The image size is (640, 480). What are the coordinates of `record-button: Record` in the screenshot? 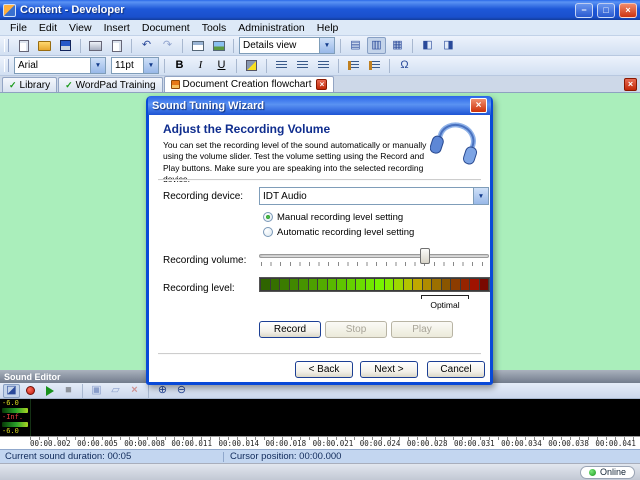 It's located at (290, 329).